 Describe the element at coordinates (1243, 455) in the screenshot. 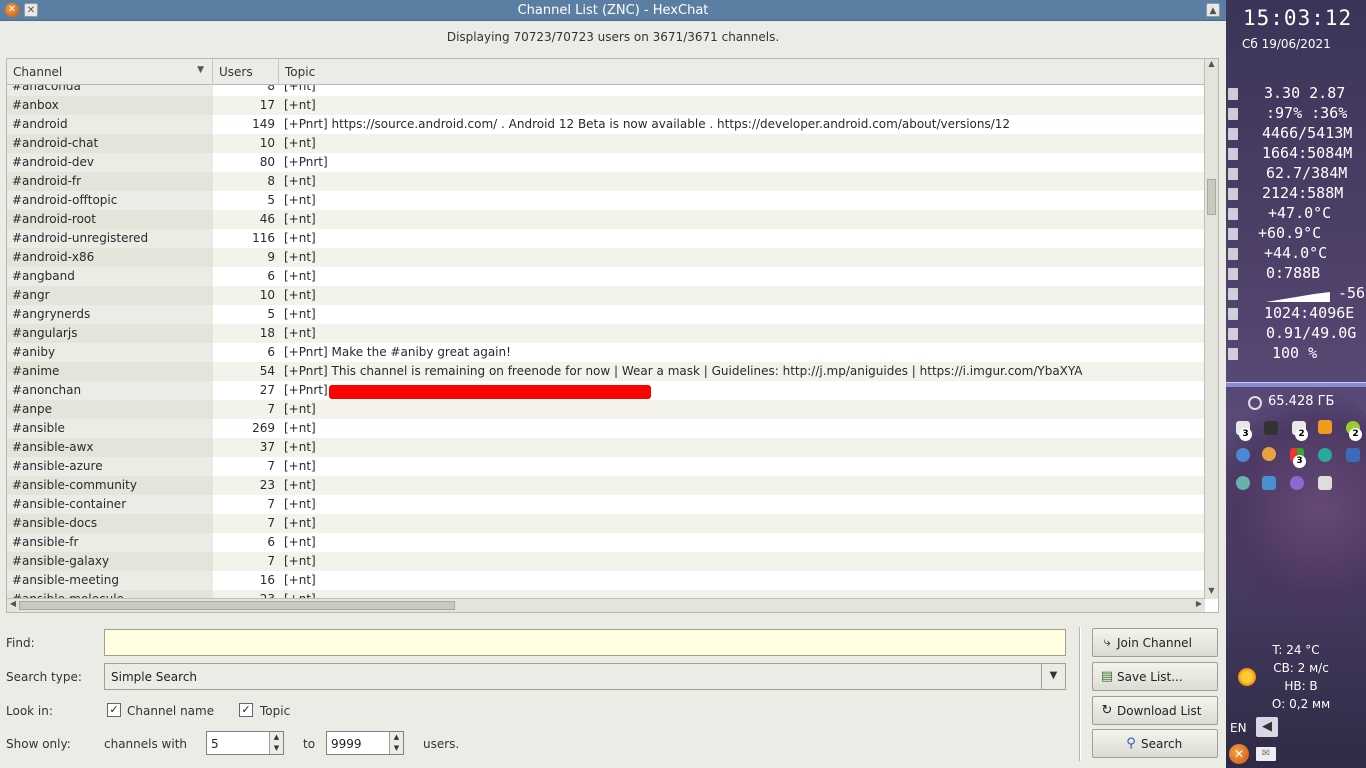

I see `browser-icon` at that location.